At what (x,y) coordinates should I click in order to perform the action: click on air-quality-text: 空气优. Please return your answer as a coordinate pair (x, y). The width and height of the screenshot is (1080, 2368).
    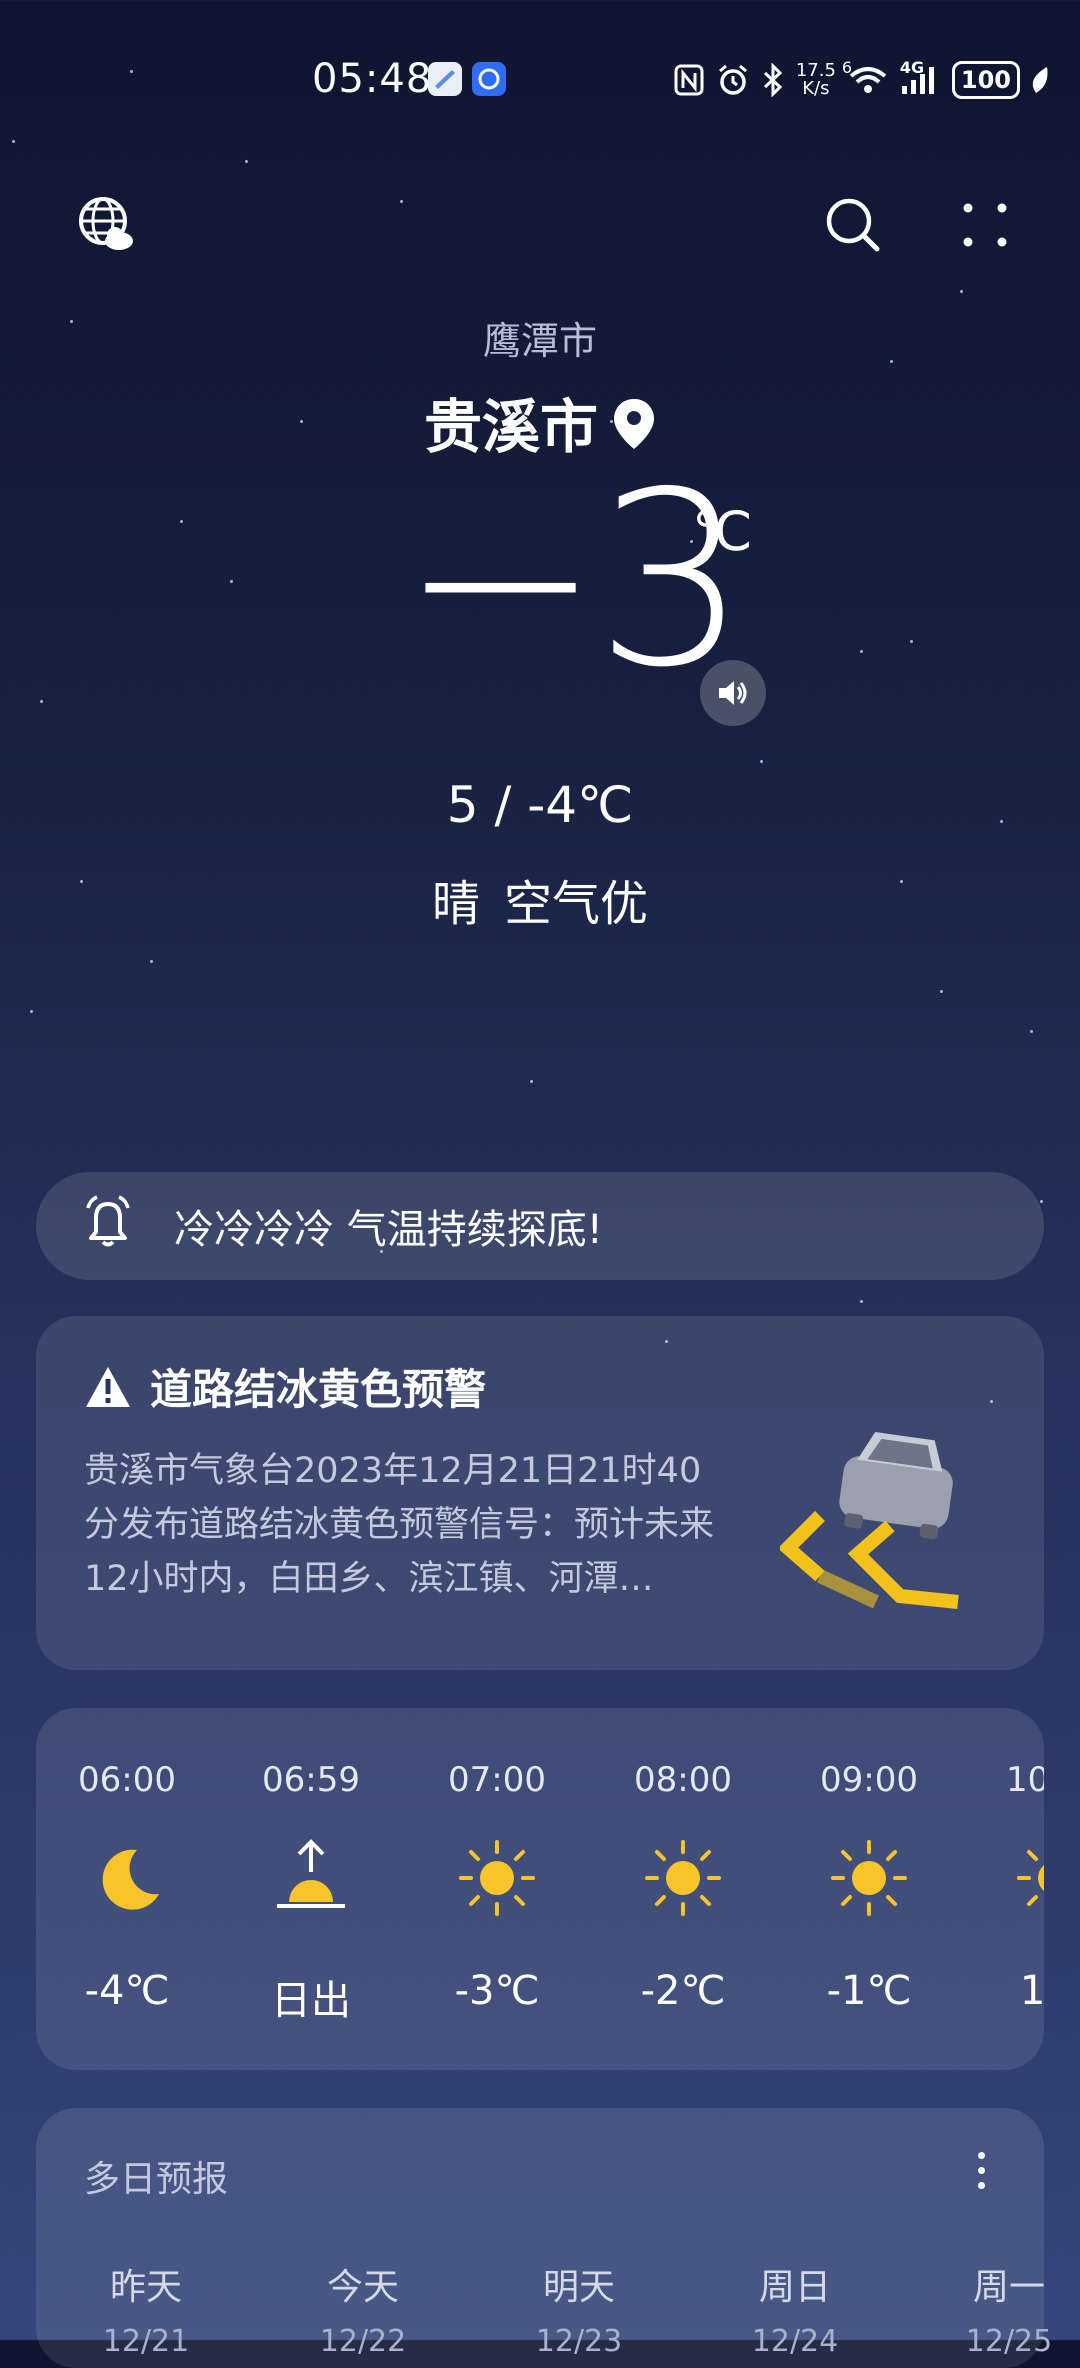
    Looking at the image, I should click on (576, 904).